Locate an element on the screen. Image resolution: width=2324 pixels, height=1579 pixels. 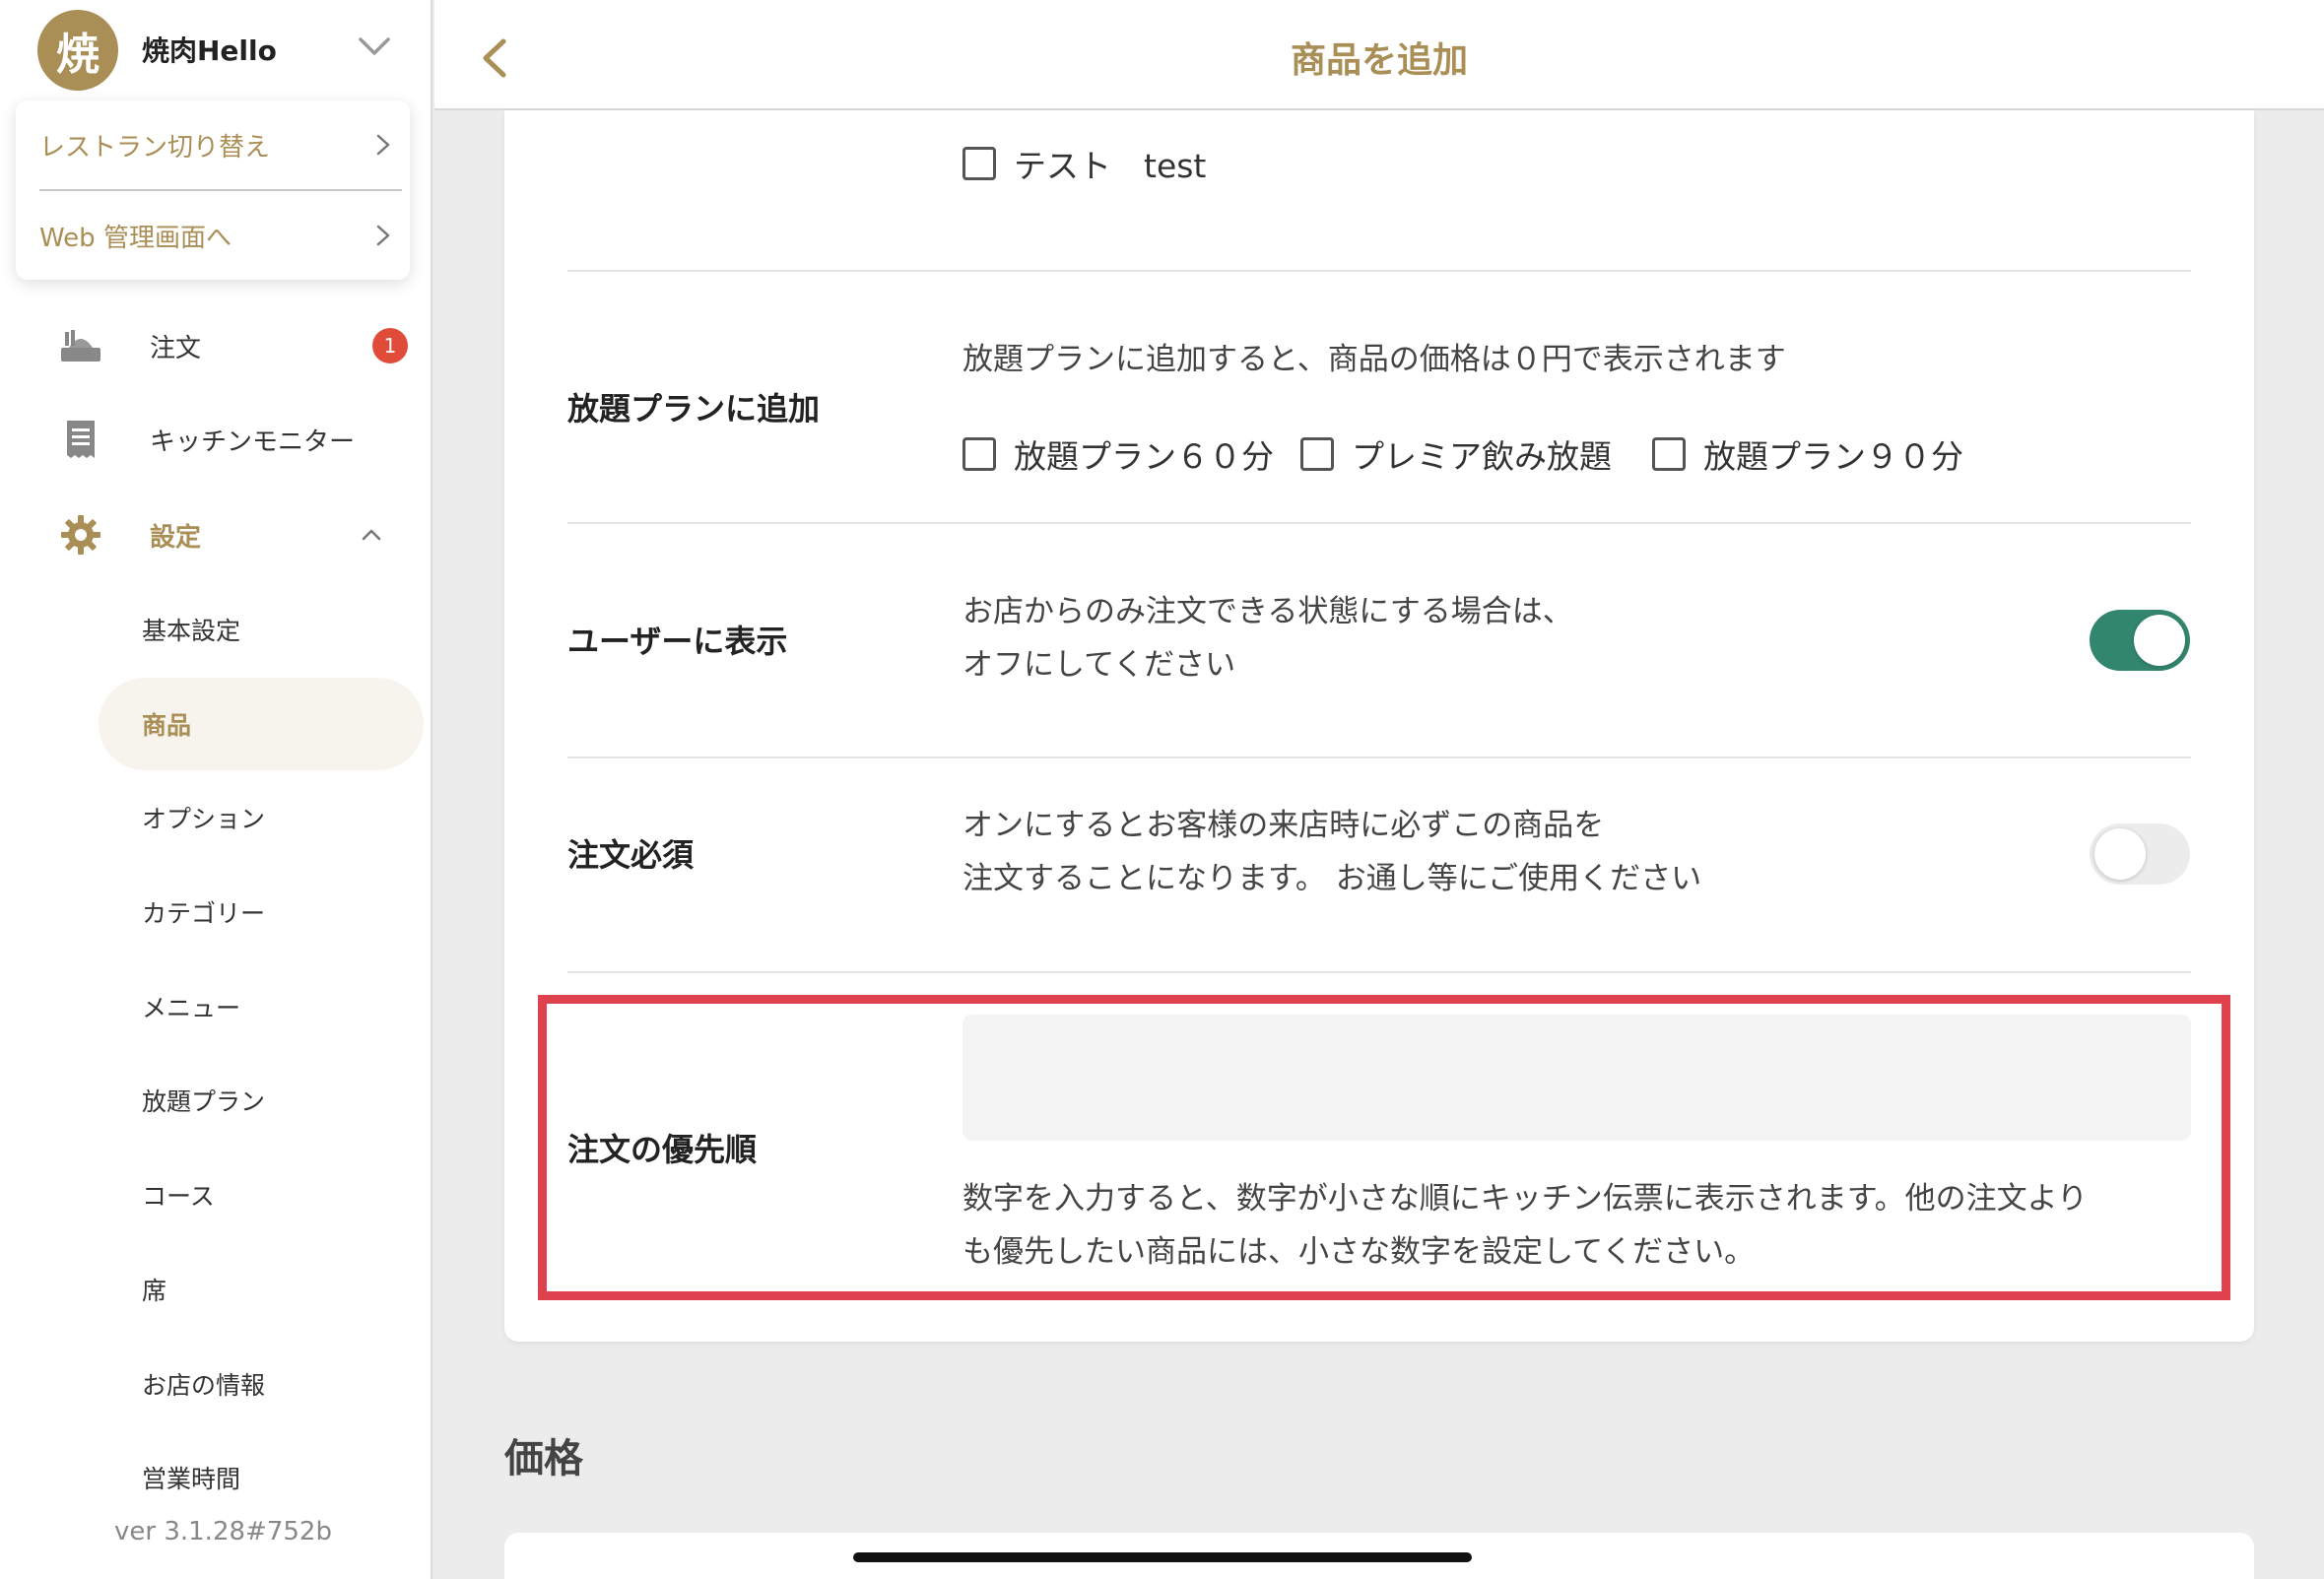
visible-row-label: ユーザーに表示 is located at coordinates (677, 641).